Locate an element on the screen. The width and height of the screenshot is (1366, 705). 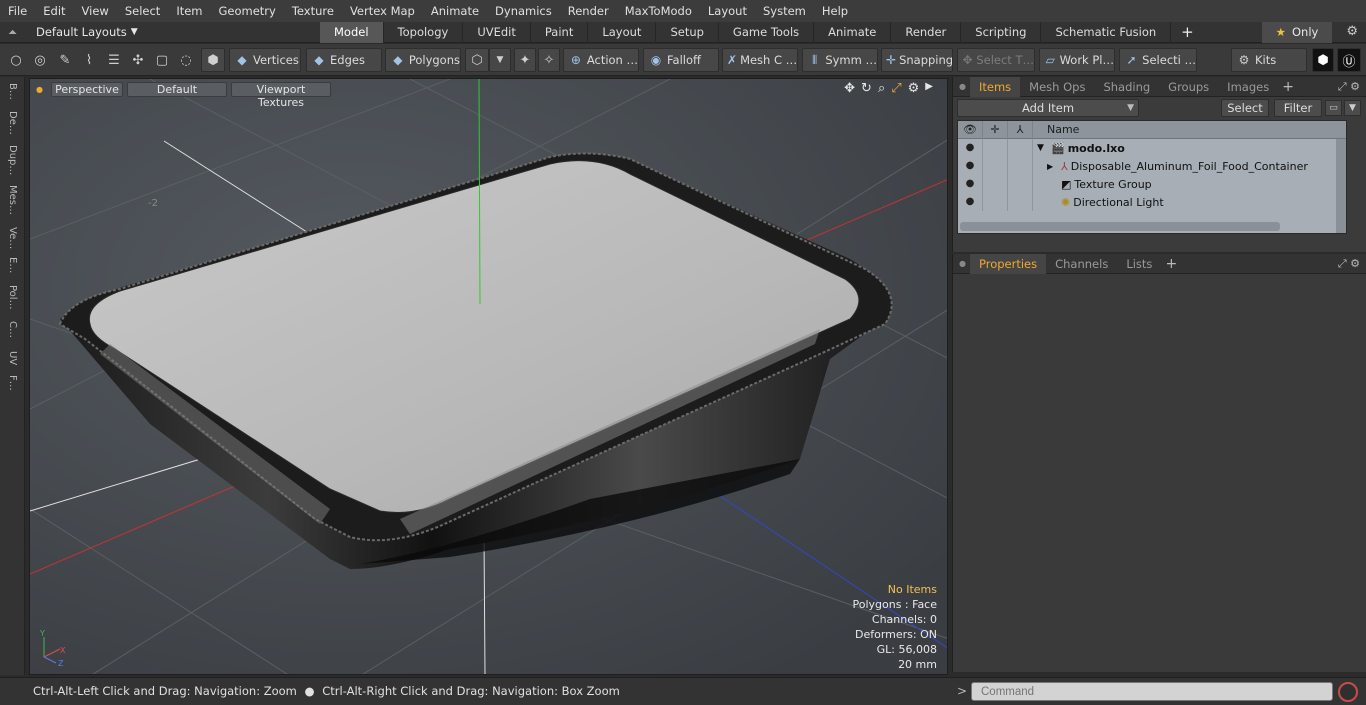
add-item-button: Add Item ▼ is located at coordinates (1048, 108).